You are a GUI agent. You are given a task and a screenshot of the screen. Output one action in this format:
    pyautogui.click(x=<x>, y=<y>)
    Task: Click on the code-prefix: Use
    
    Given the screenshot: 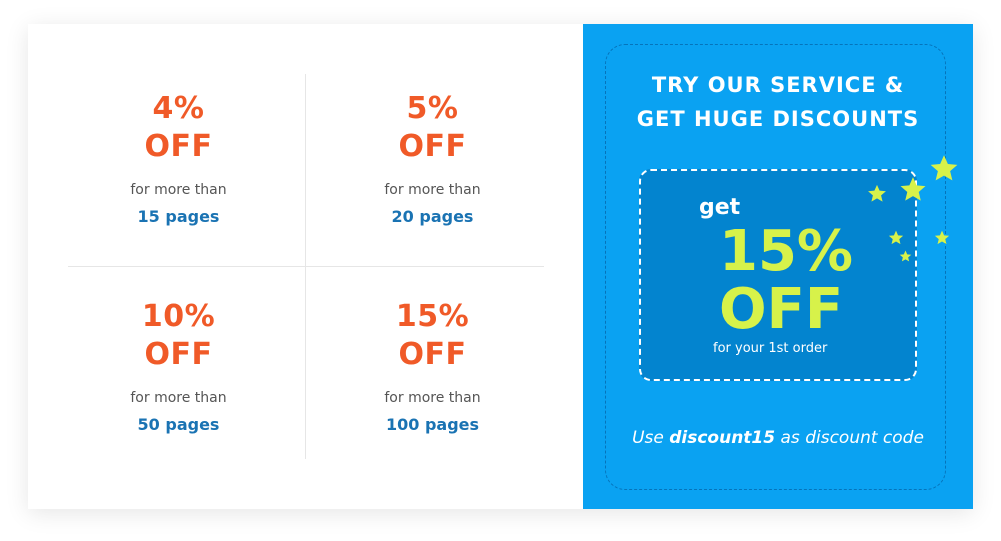 What is the action you would take?
    pyautogui.click(x=648, y=438)
    